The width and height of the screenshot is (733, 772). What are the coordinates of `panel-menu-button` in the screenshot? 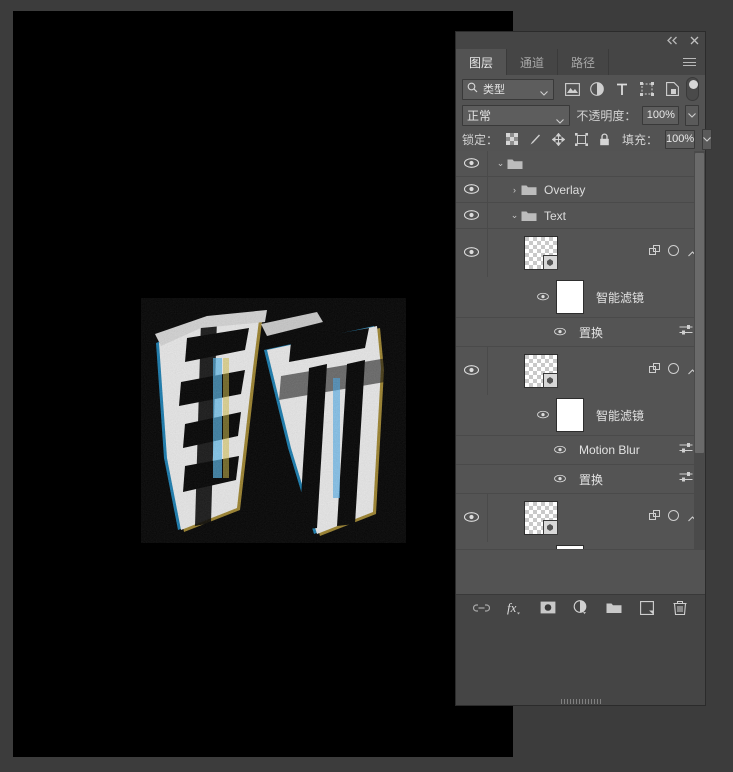 It's located at (689, 62).